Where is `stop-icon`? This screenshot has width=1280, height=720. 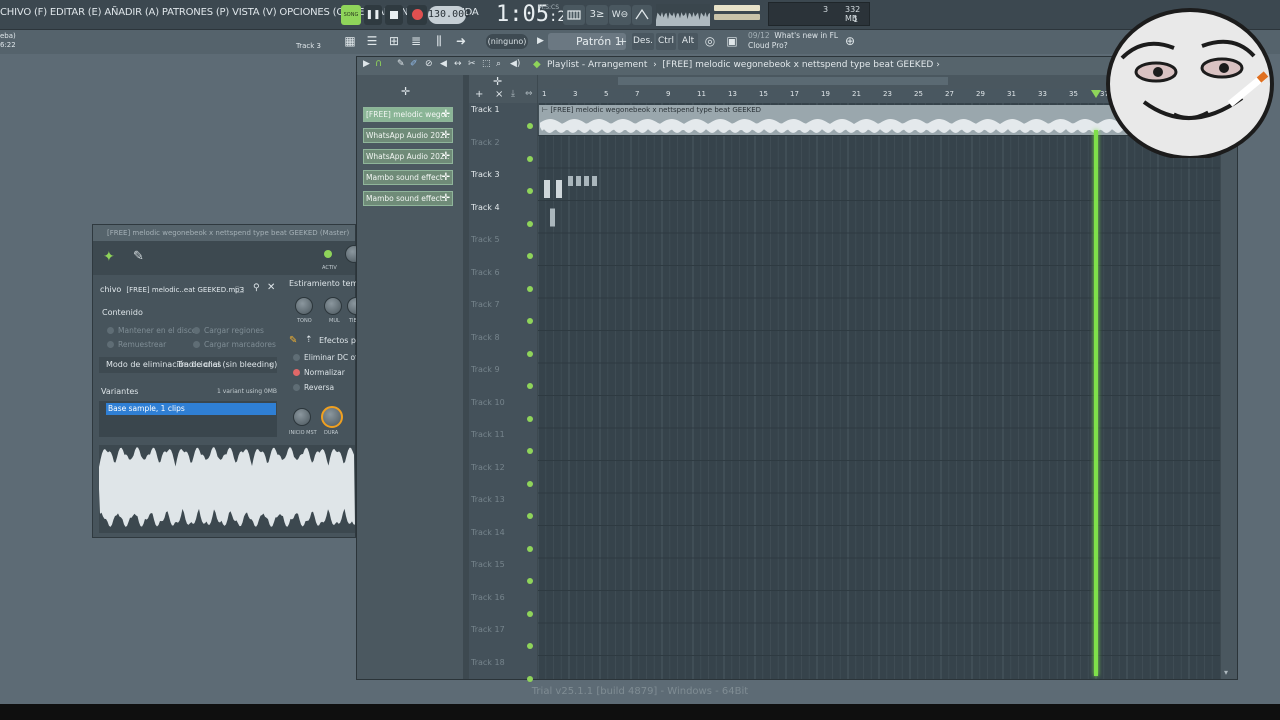
stop-icon is located at coordinates (394, 15).